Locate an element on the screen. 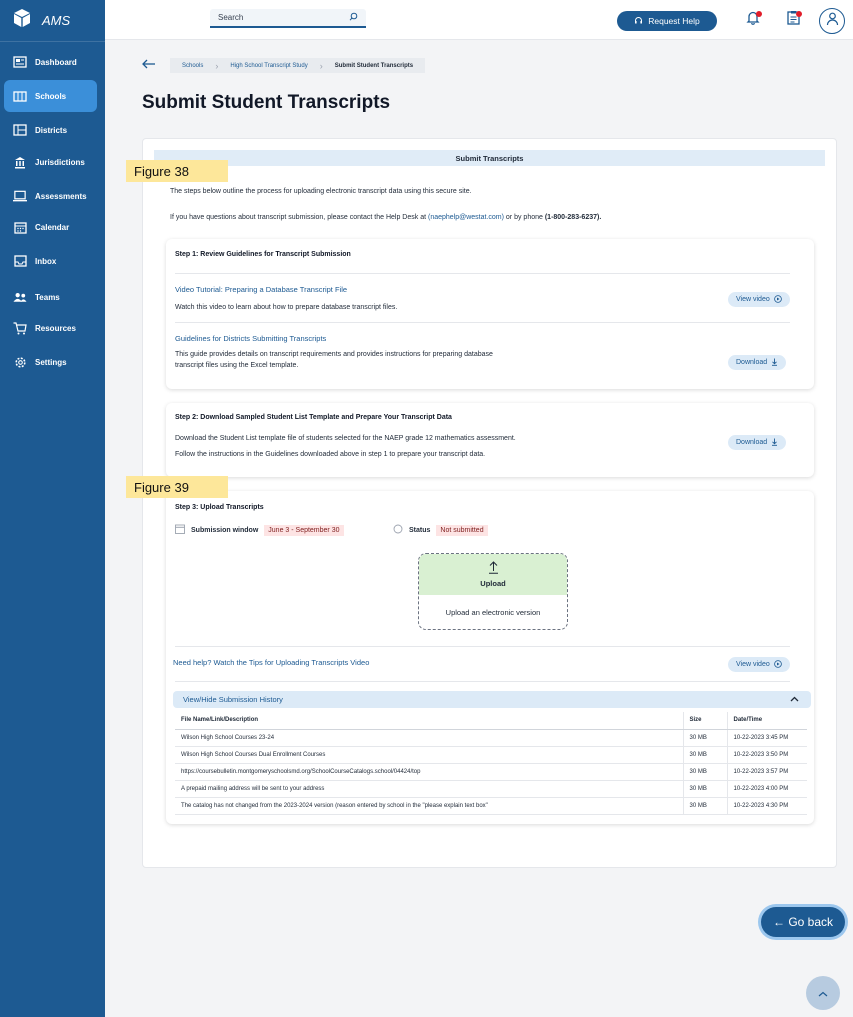  submission-history-toggle: View/Hide Submission History is located at coordinates (492, 699).